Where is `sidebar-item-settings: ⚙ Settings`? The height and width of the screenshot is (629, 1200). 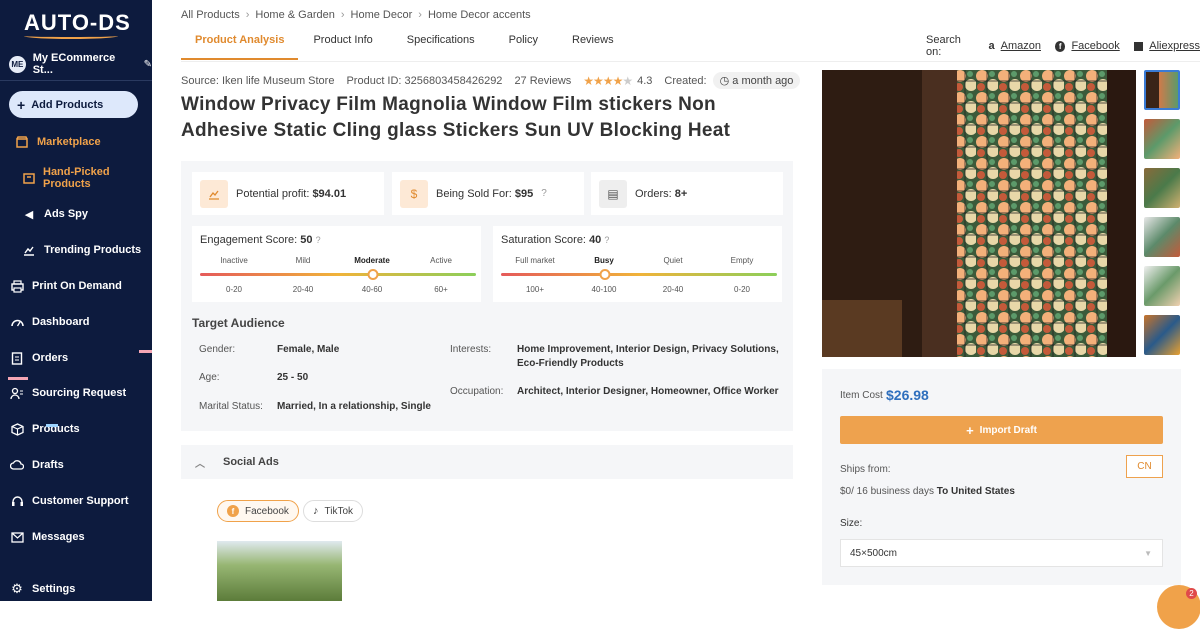 sidebar-item-settings: ⚙ Settings is located at coordinates (76, 589).